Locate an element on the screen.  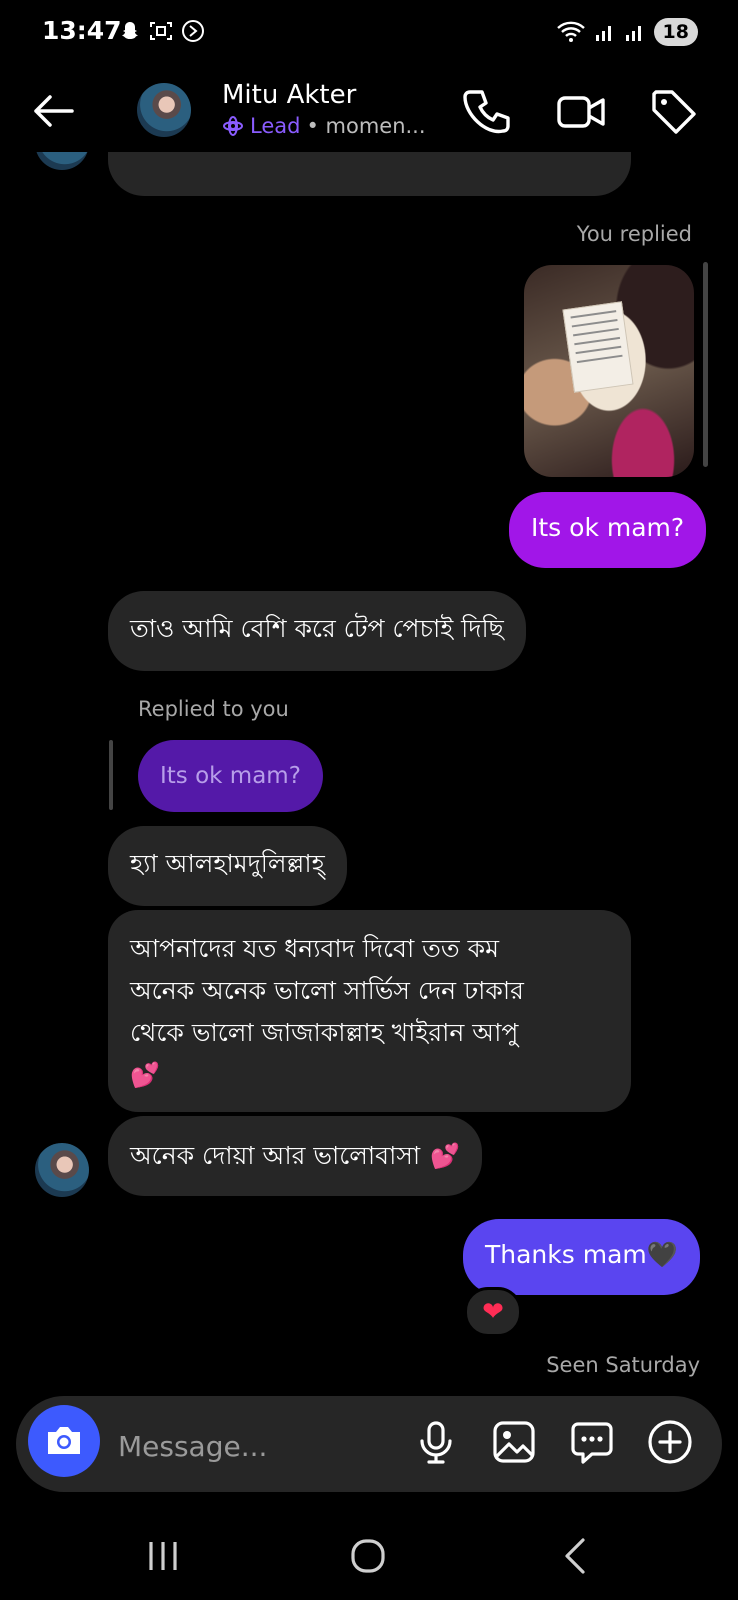
gallery-button is located at coordinates (514, 1442).